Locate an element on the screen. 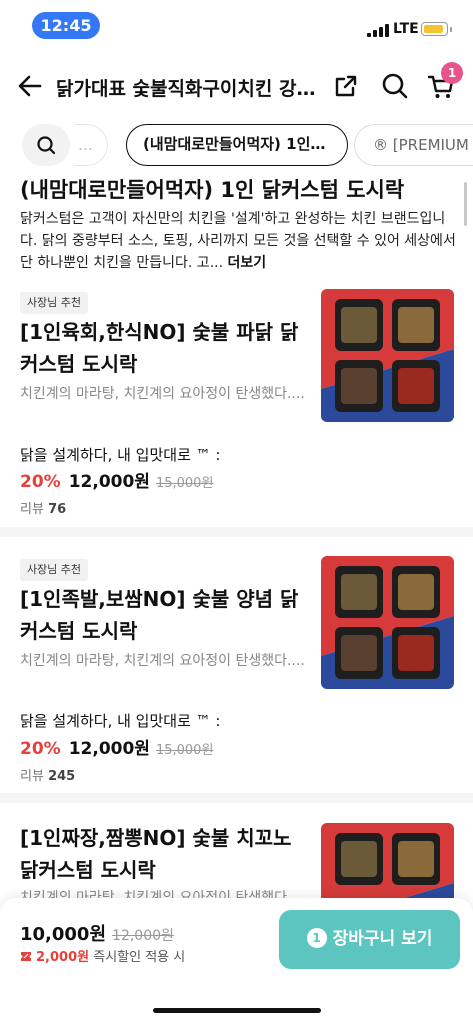  instant-discount: 2,000원 즉시할인 적용 시 is located at coordinates (102, 955).